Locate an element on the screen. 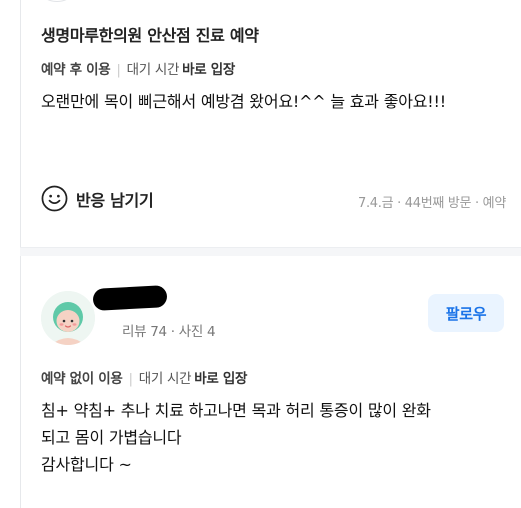  section-divider is located at coordinates (270, 251).